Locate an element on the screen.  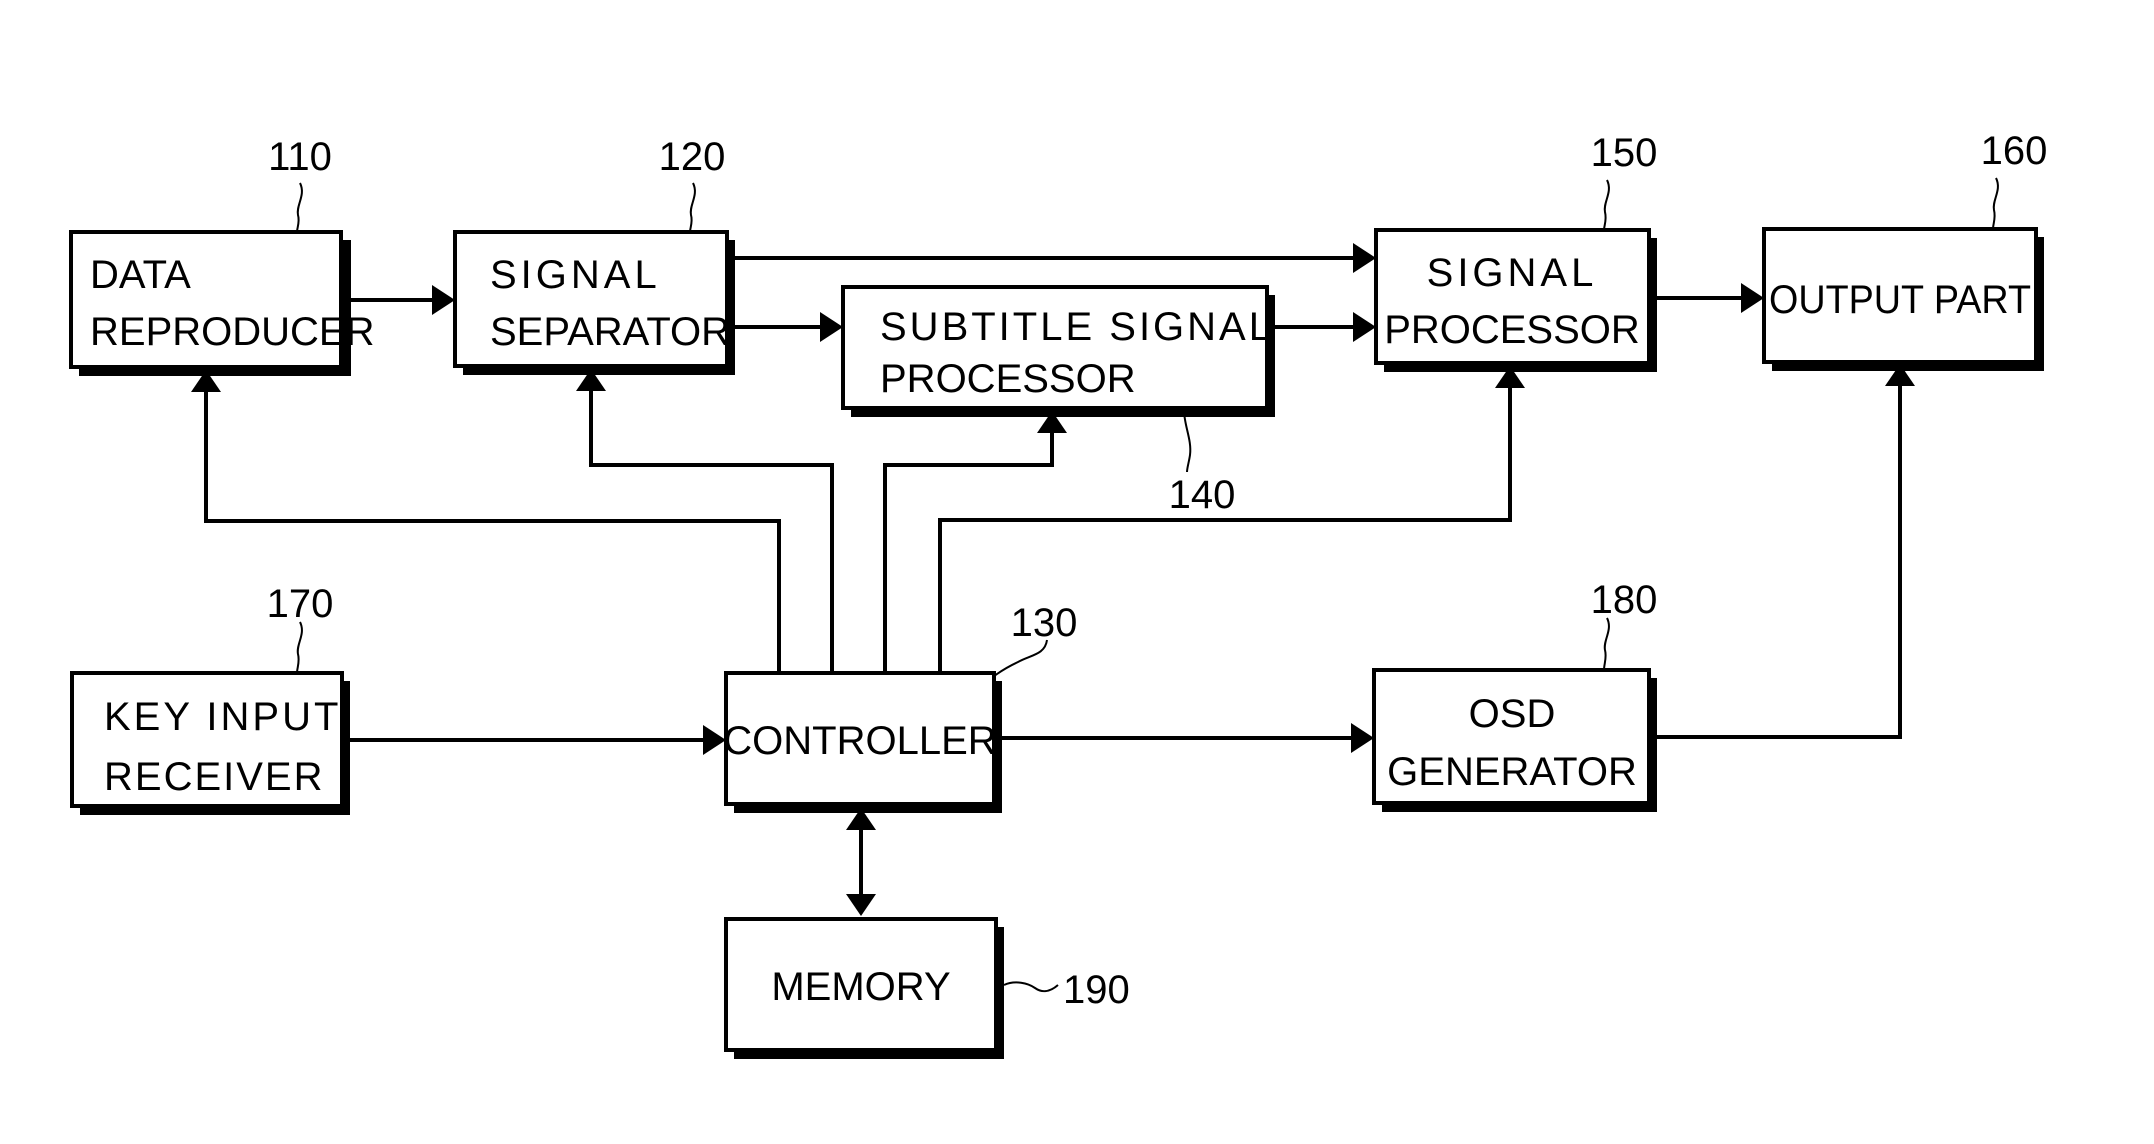
ref-170: 170 is located at coordinates (300, 604).